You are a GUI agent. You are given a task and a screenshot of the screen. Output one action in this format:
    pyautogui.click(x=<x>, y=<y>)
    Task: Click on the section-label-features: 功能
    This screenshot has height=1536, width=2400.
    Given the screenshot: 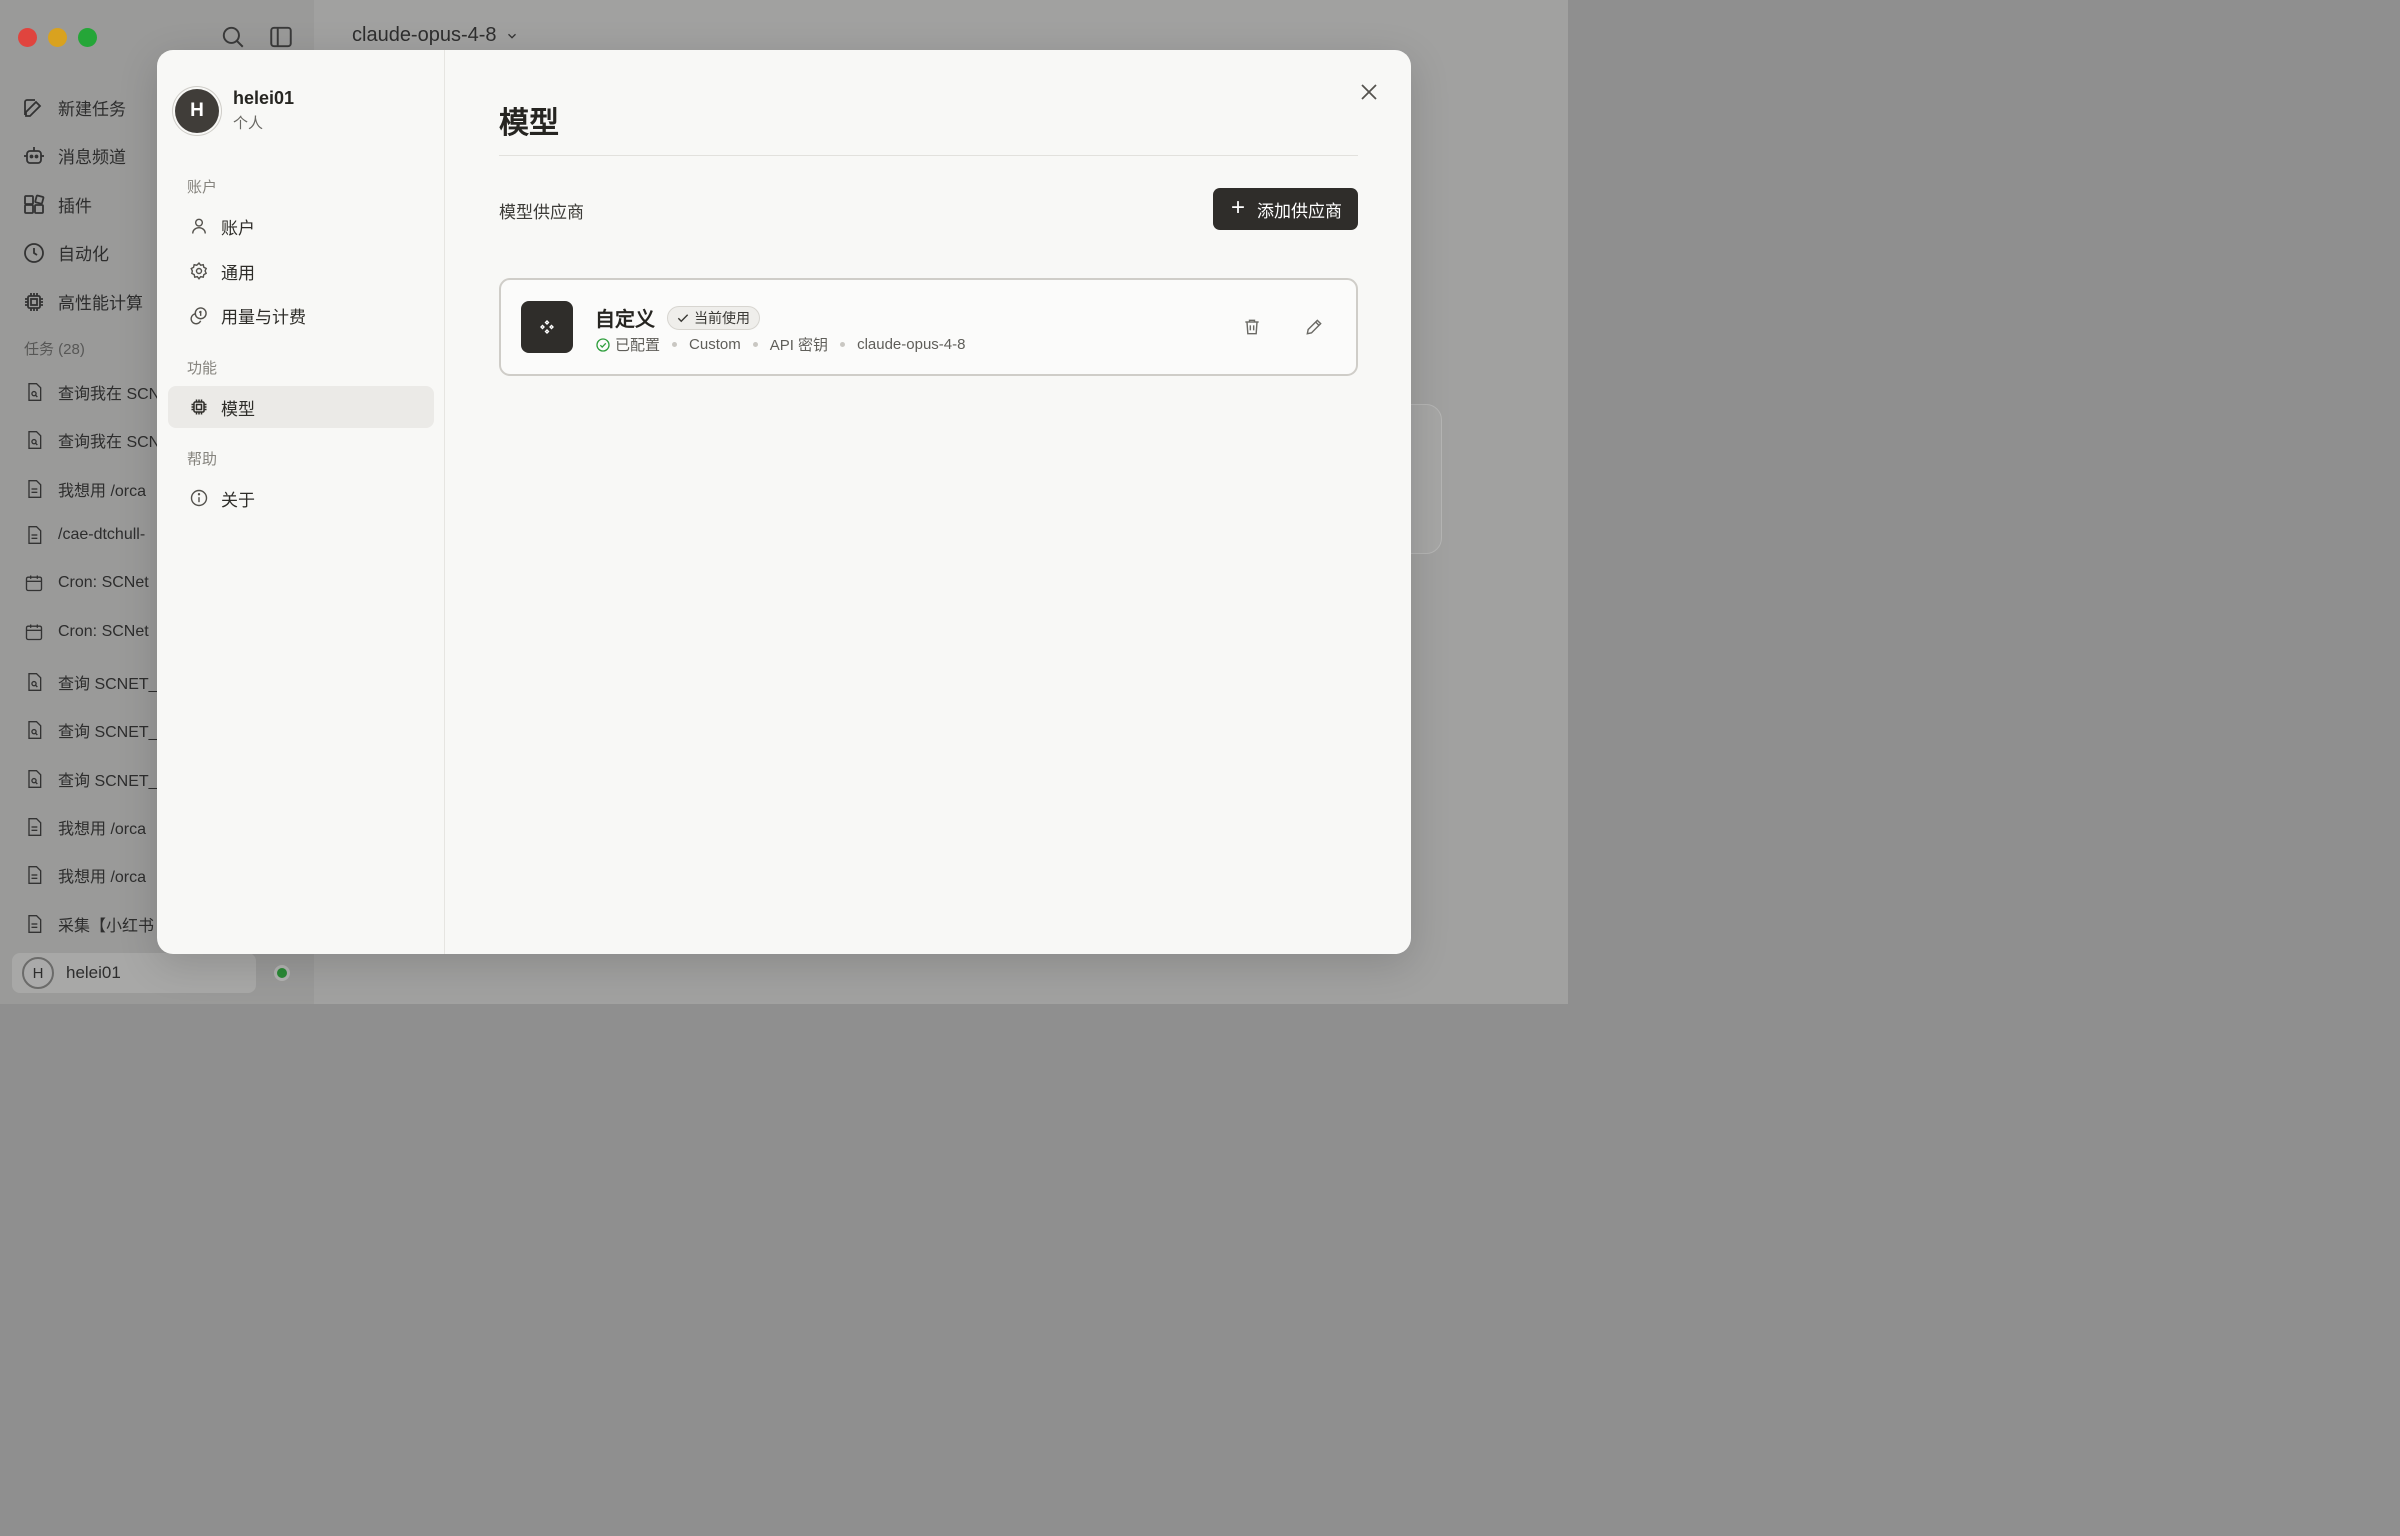 What is the action you would take?
    pyautogui.click(x=202, y=368)
    